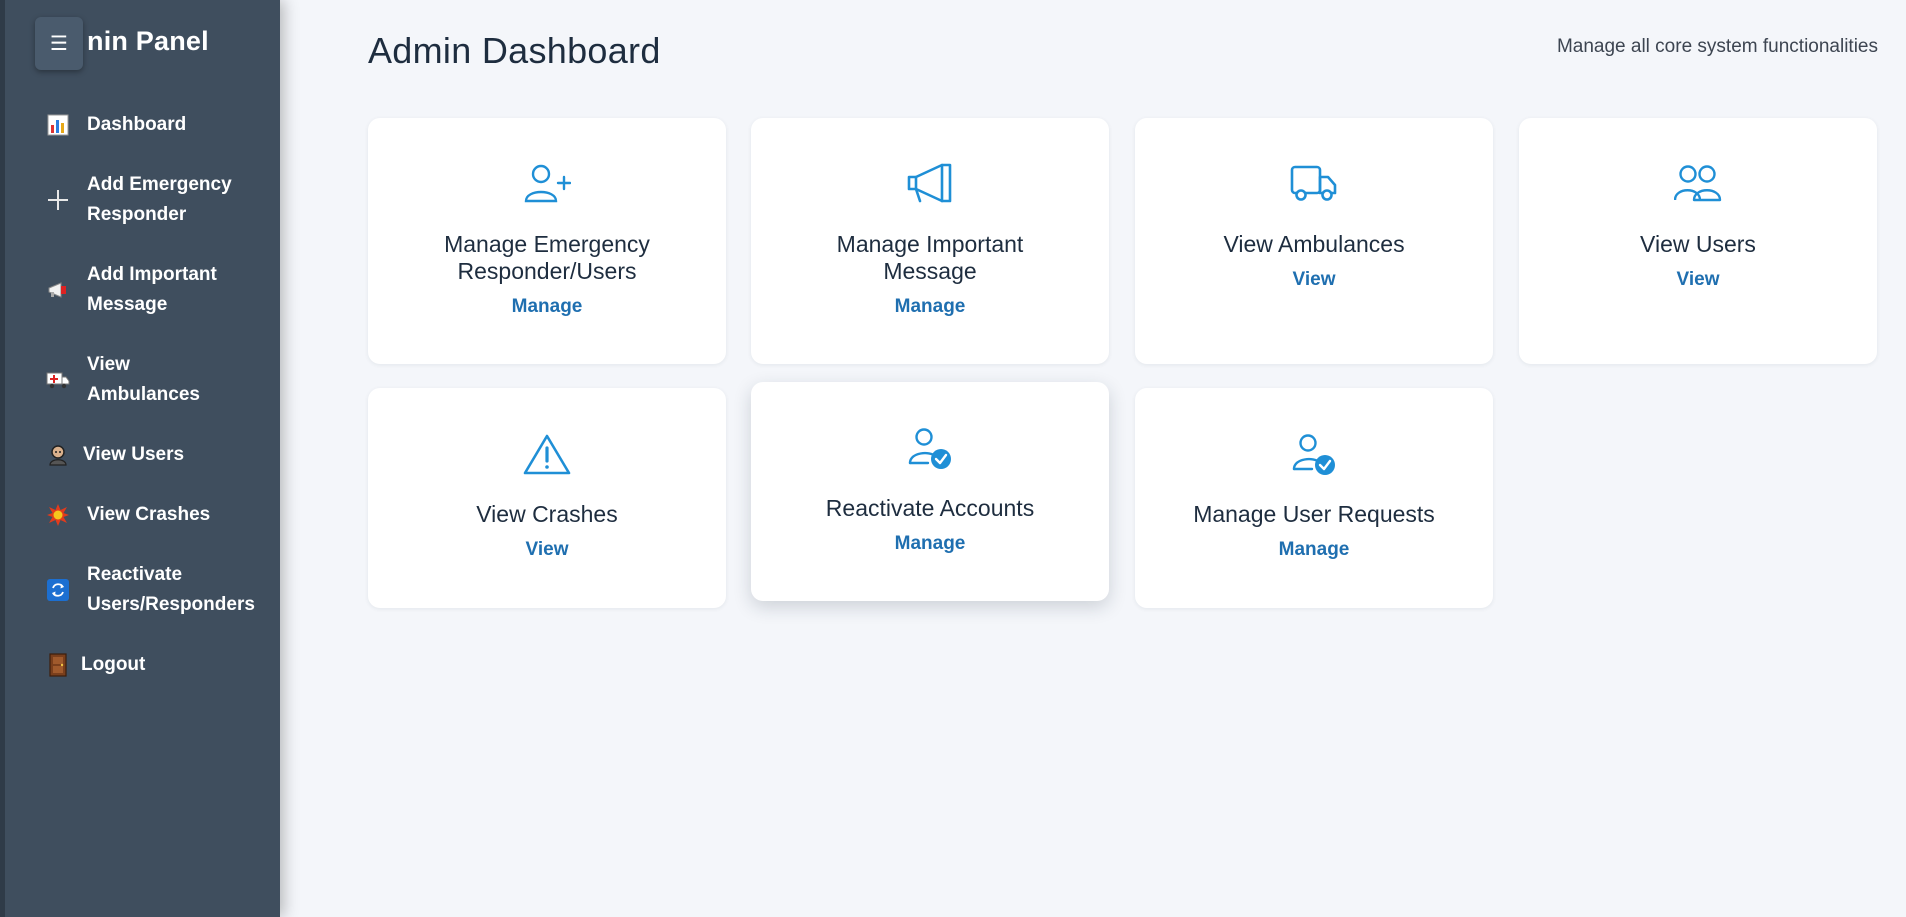 Image resolution: width=1906 pixels, height=917 pixels. I want to click on sidebar-item-view-crashes: View Crashes, so click(160, 515).